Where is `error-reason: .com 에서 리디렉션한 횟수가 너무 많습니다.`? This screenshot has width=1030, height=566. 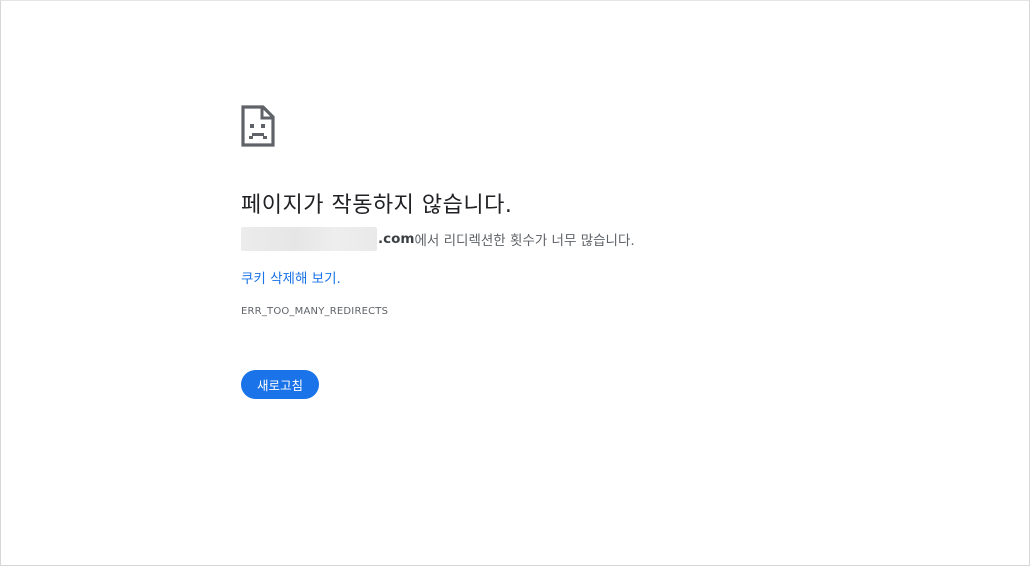
error-reason: .com 에서 리디렉션한 횟수가 너무 많습니다. is located at coordinates (438, 239).